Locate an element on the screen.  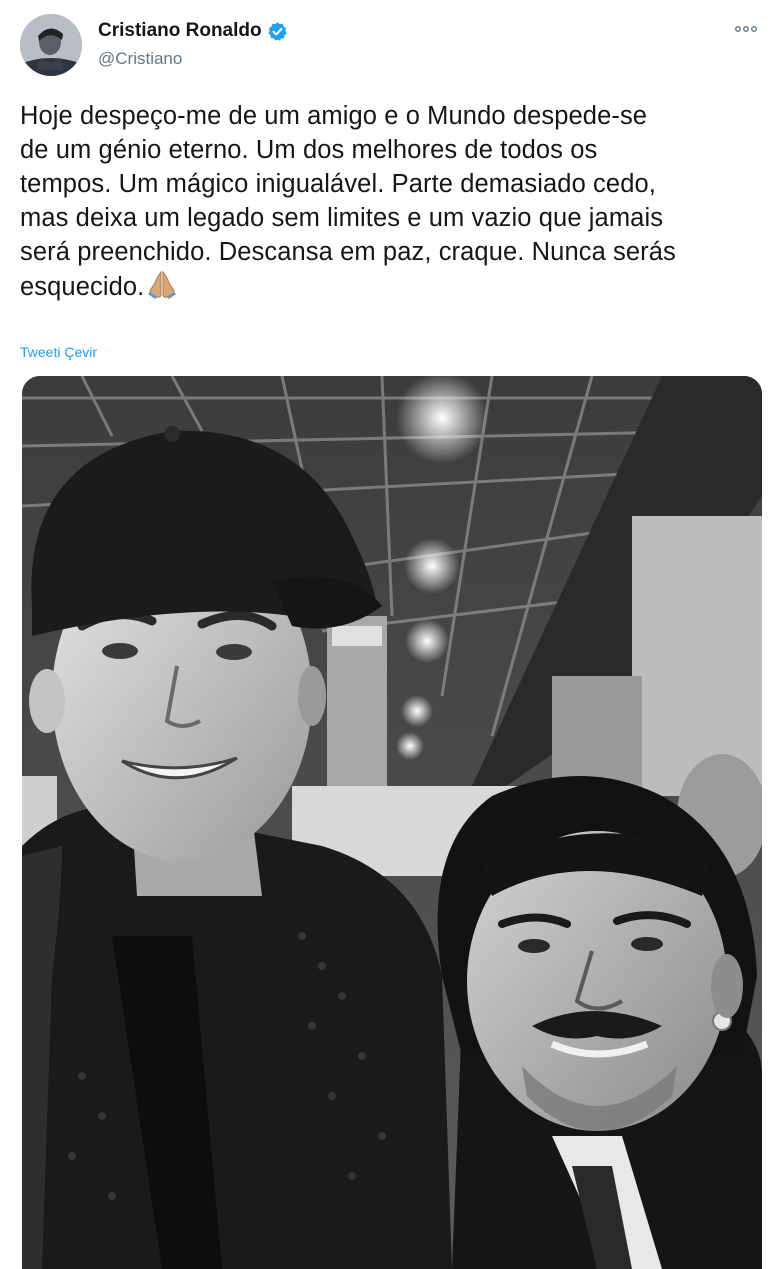
author-row: Cristiano Ronaldo is located at coordinates (193, 31).